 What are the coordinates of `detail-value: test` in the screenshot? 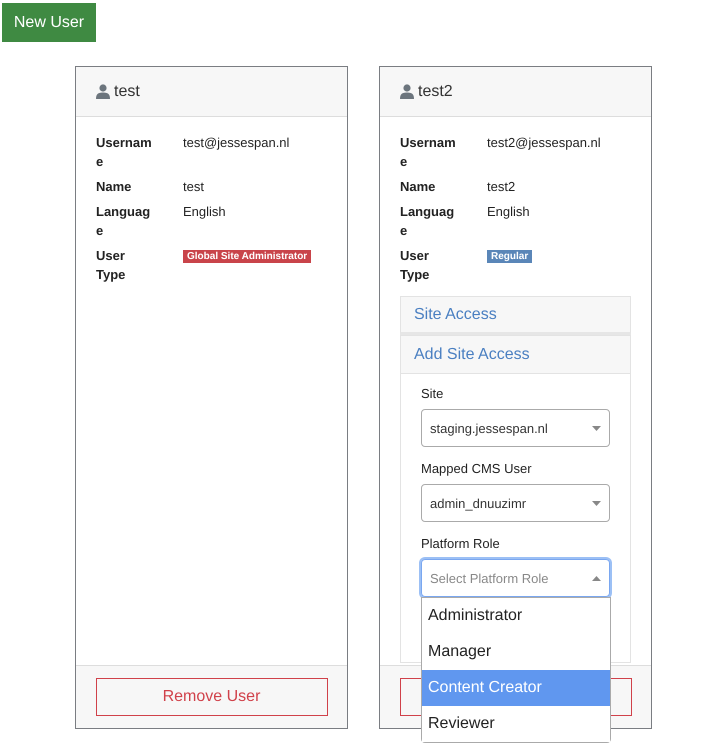 It's located at (194, 187).